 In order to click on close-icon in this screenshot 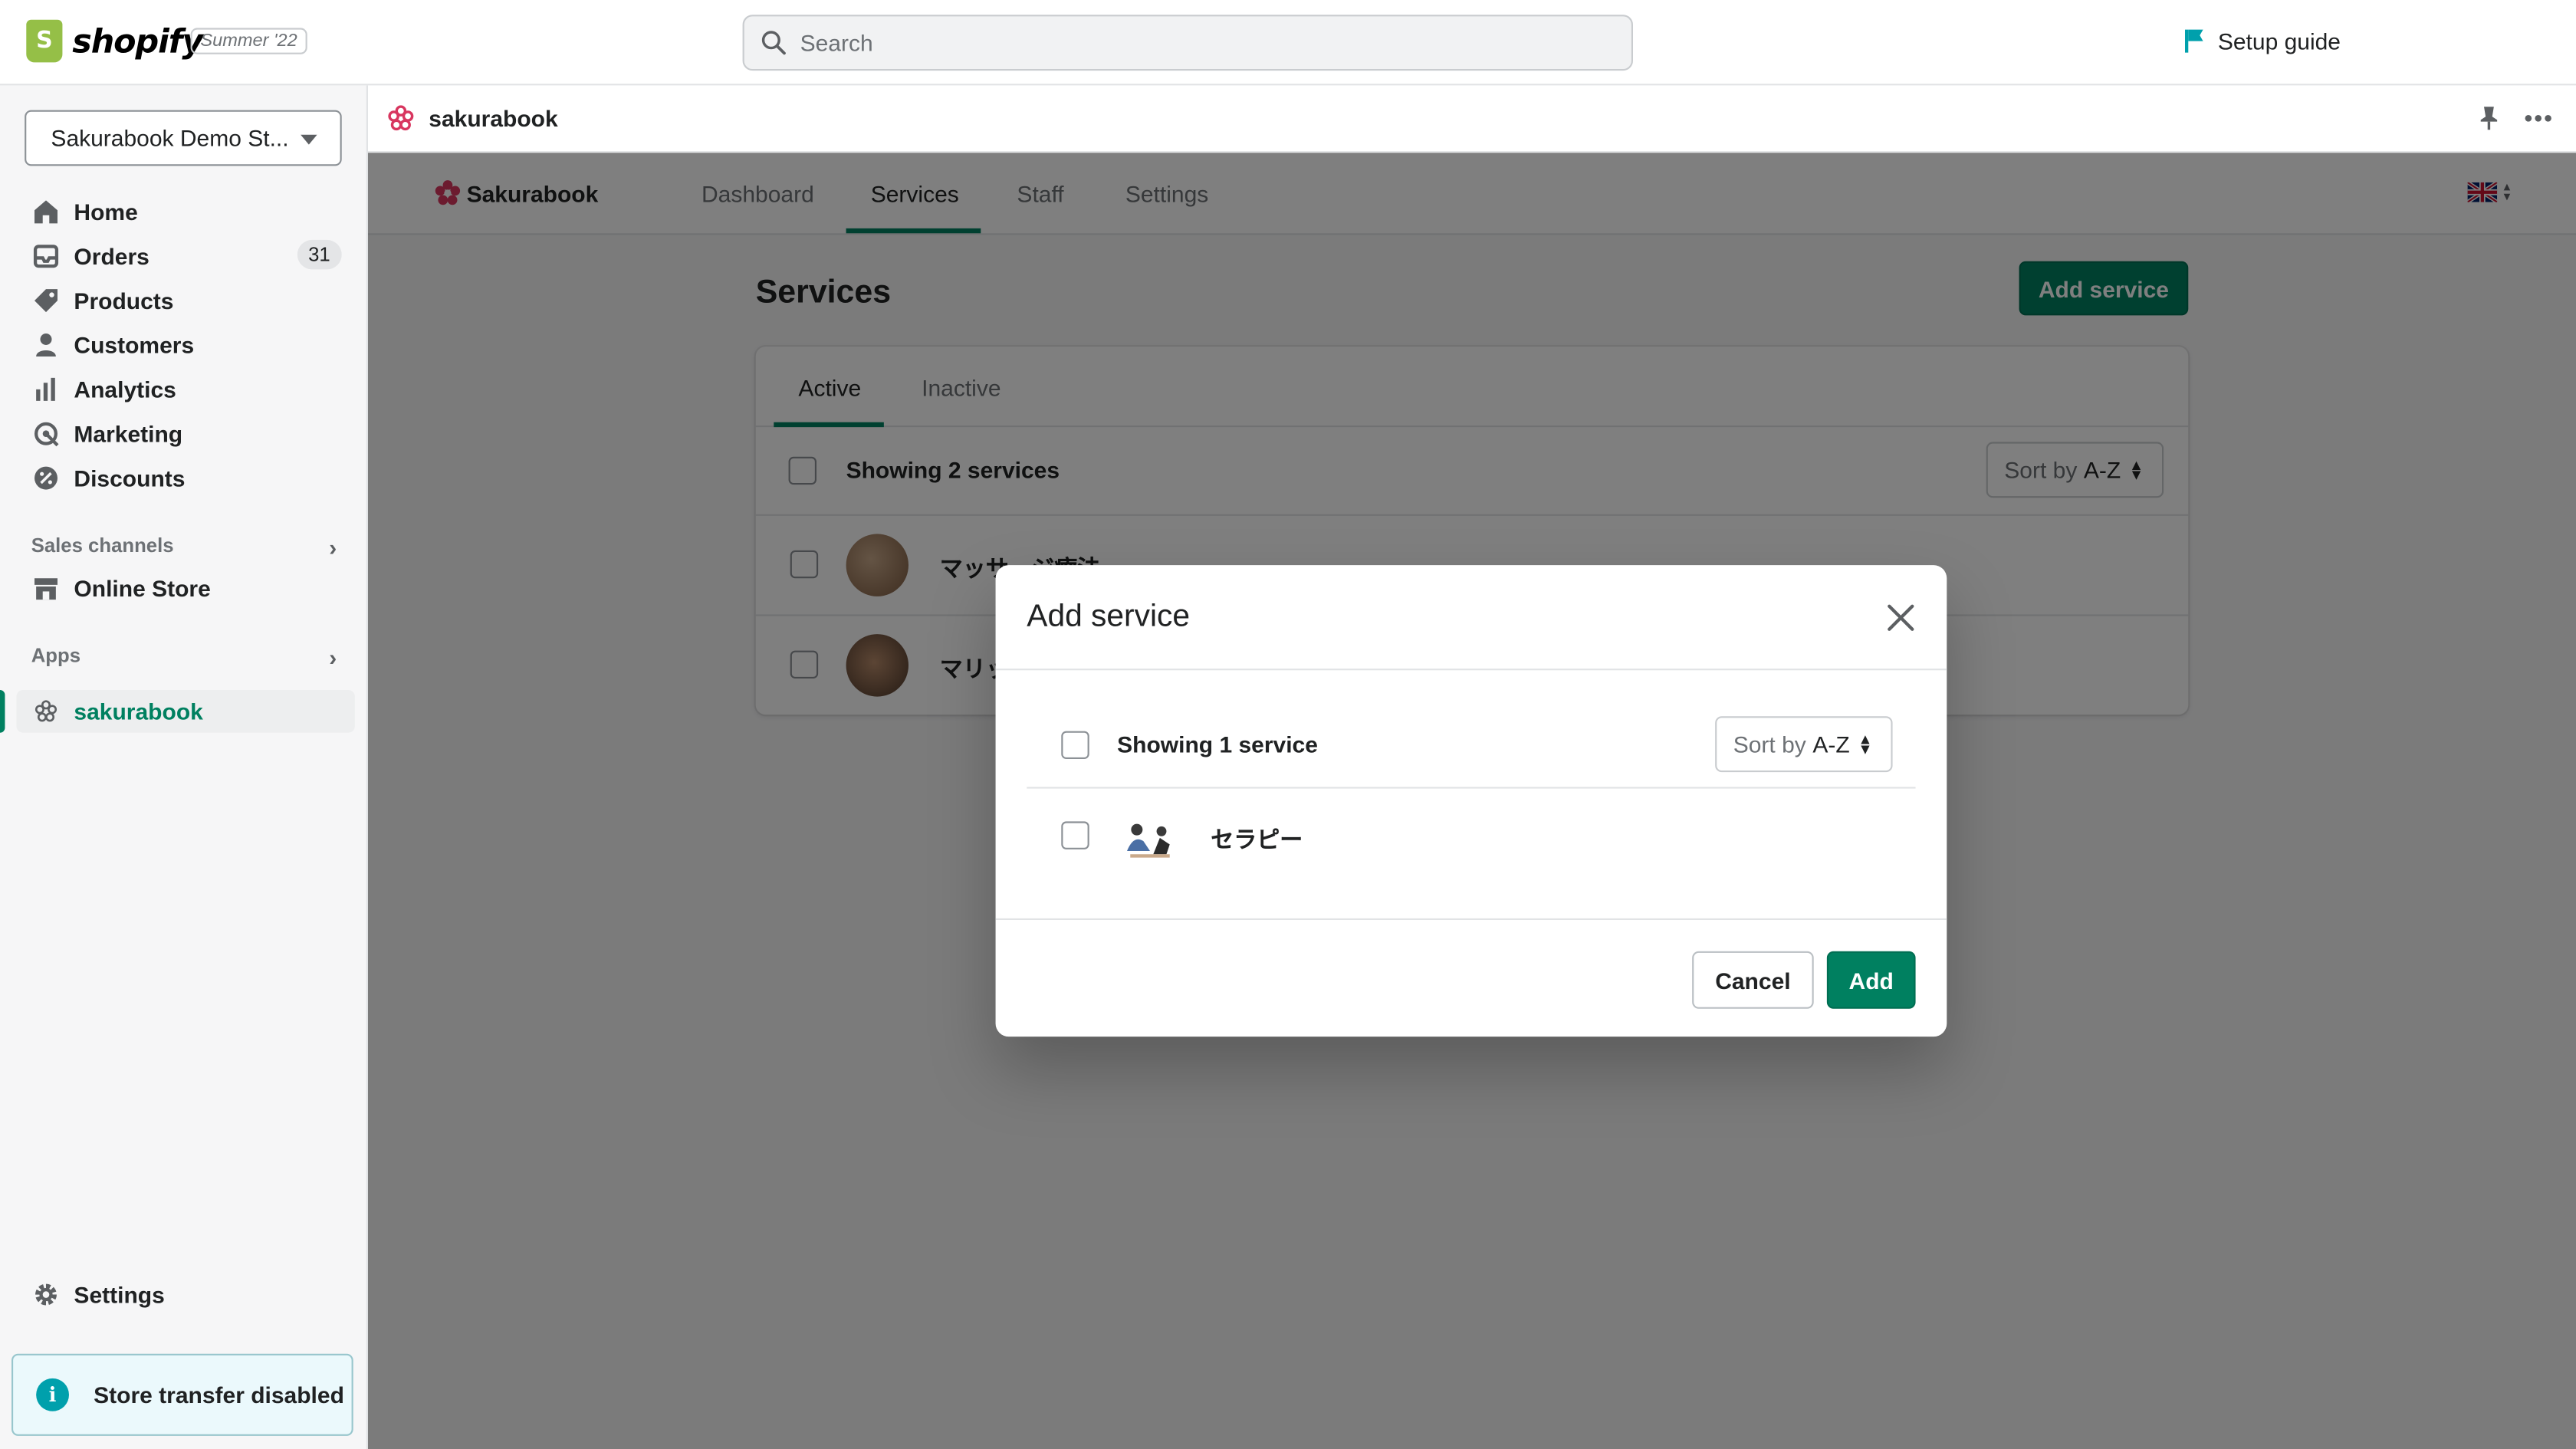, I will do `click(1901, 617)`.